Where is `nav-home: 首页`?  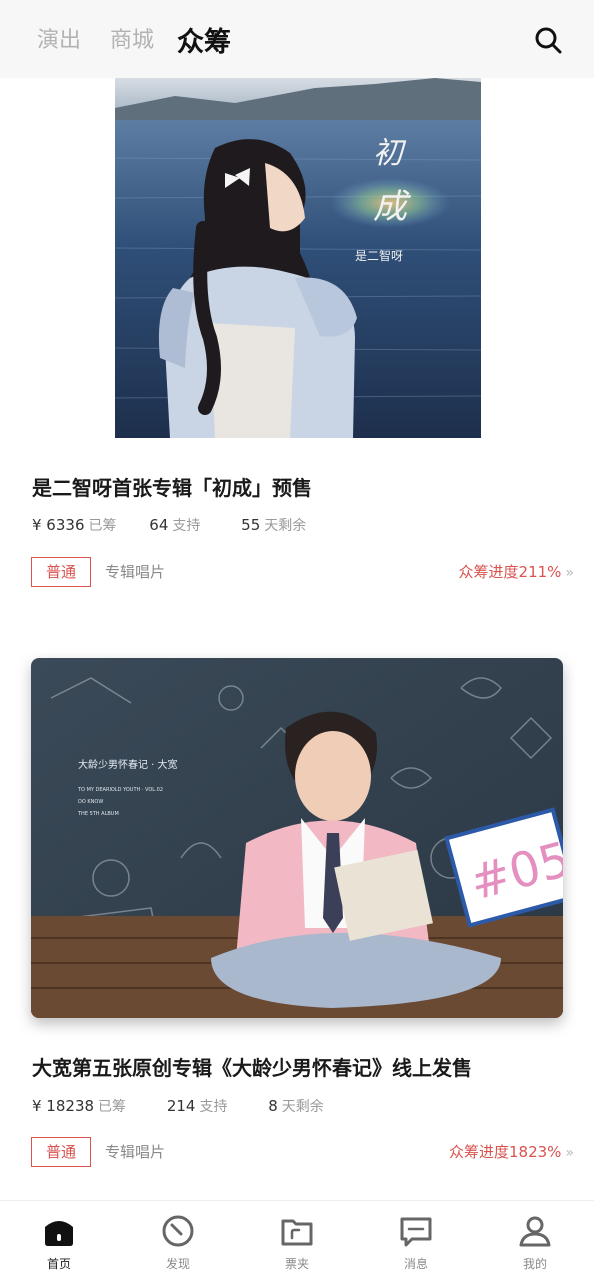
nav-home: 首页 is located at coordinates (59, 1242).